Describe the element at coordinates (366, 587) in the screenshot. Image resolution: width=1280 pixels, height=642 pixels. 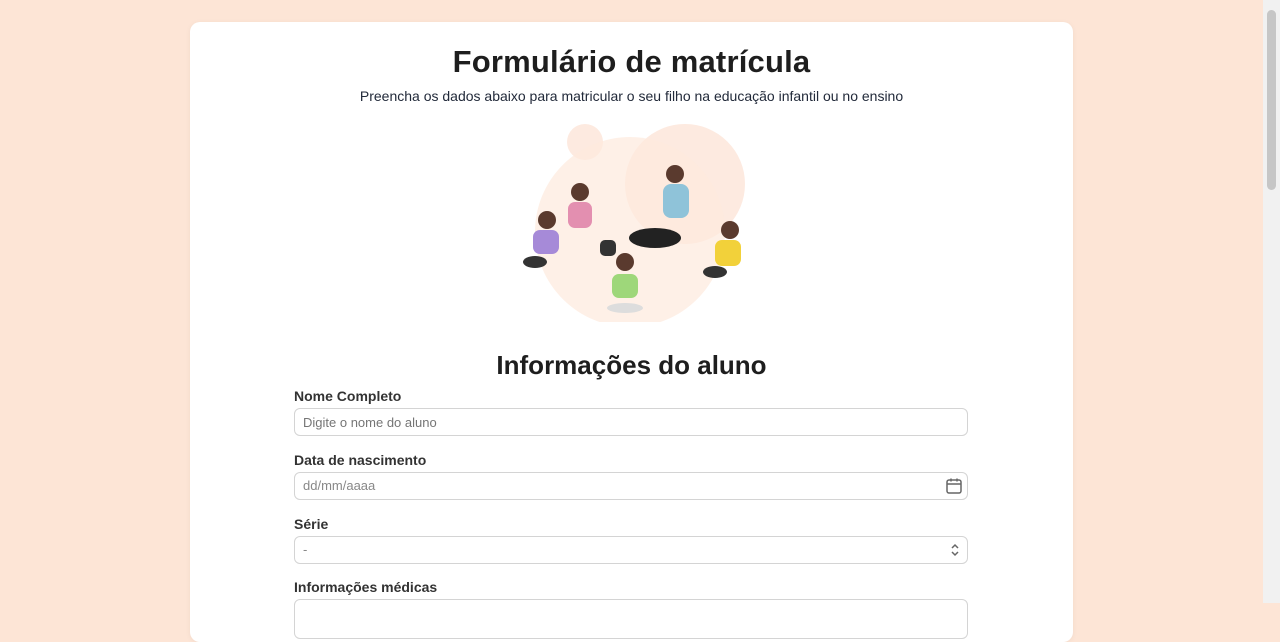
I see `medical-info-label: Informações médicas` at that location.